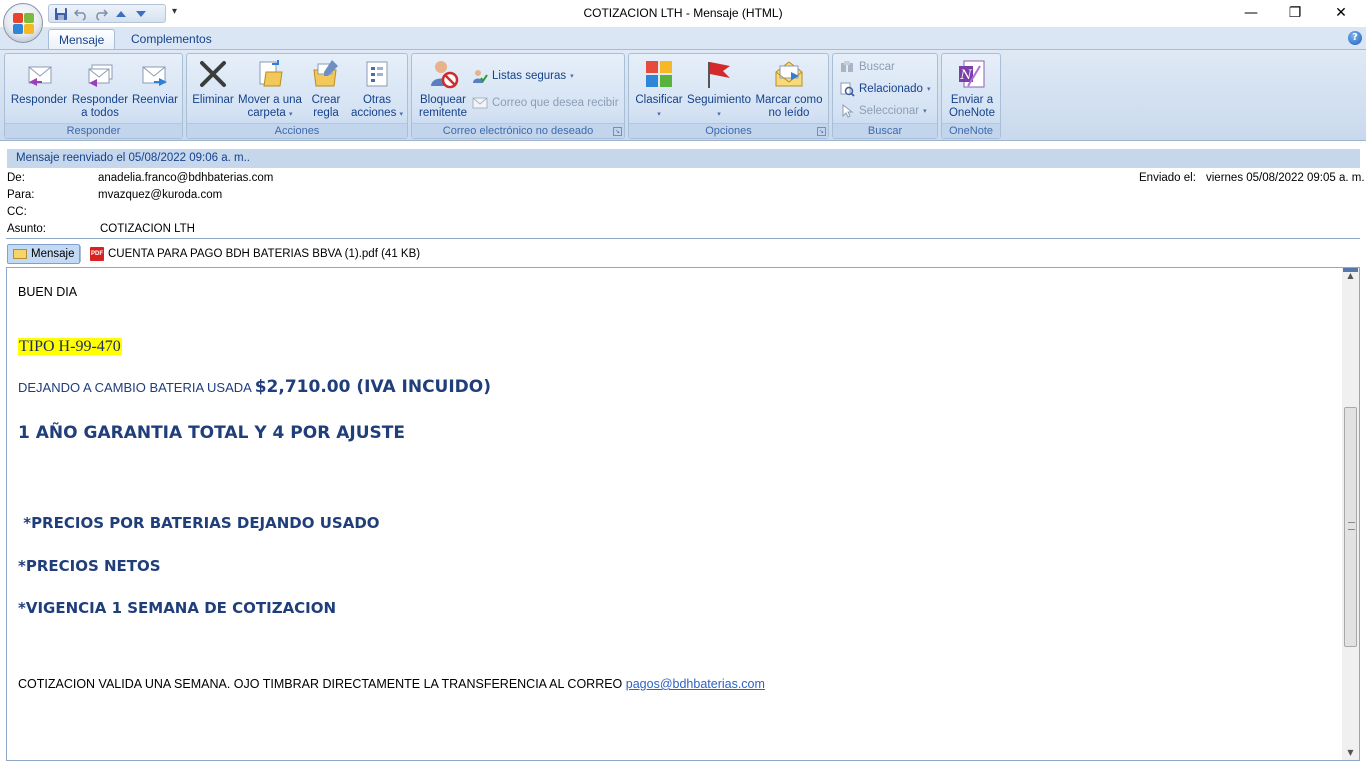  I want to click on scroll-down-icon: ▼, so click(1350, 752).